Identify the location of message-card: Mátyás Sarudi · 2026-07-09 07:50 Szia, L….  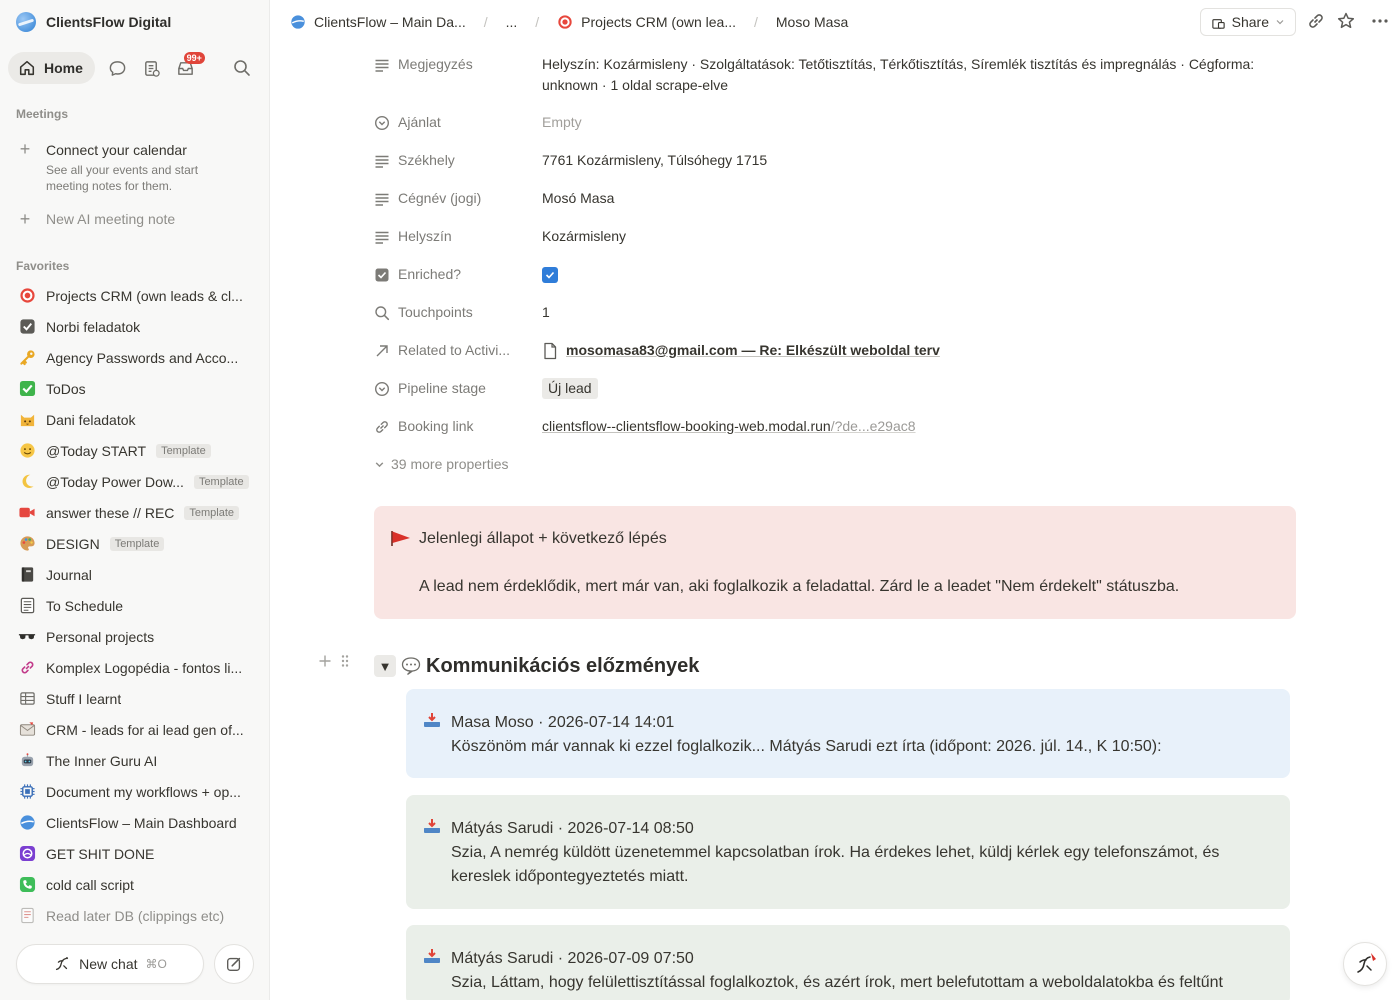
(848, 962).